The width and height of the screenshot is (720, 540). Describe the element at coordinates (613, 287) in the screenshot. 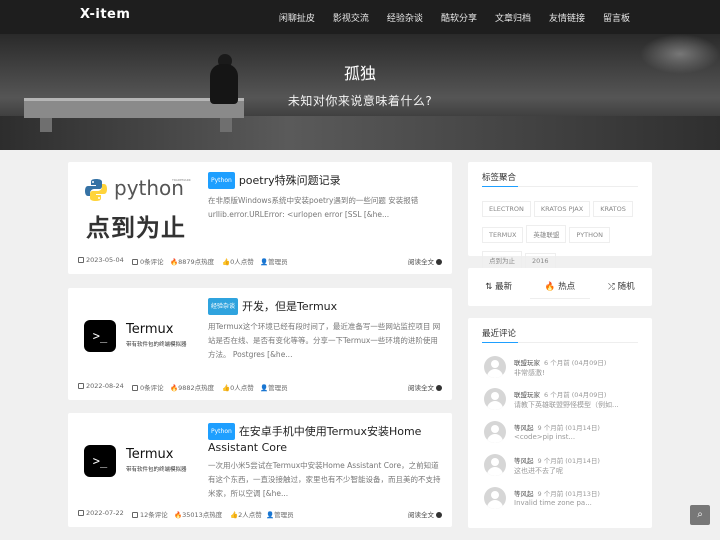

I see `shuffle-icon: ⤮` at that location.